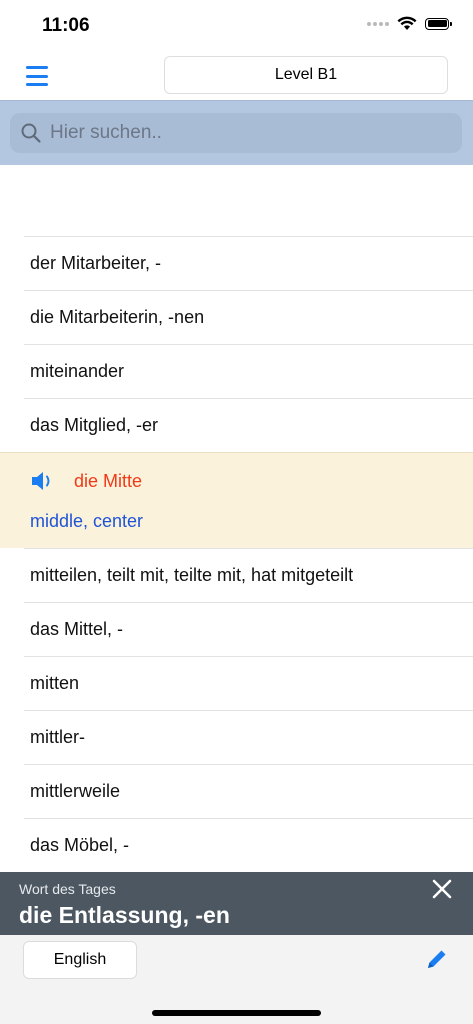 The image size is (473, 1024). What do you see at coordinates (108, 480) in the screenshot?
I see `expanded-word: die Mitte` at bounding box center [108, 480].